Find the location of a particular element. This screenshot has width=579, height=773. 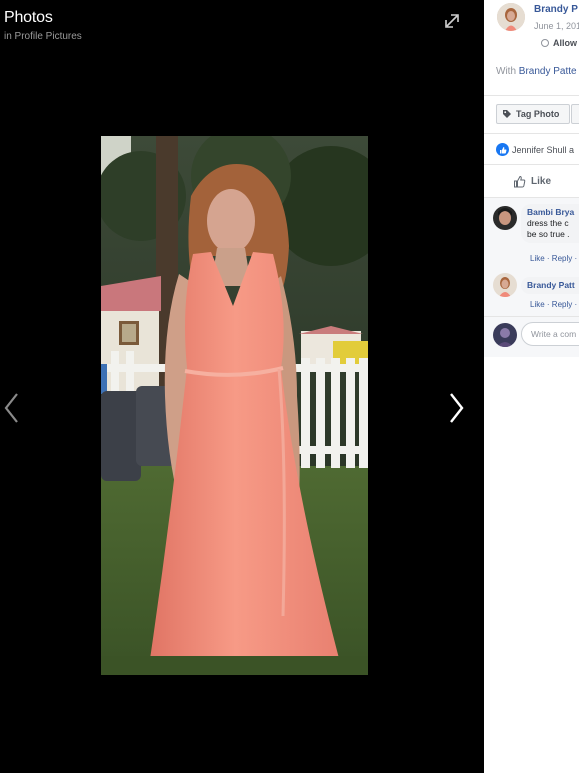

commenter-name: Brandy Patt is located at coordinates (553, 285).